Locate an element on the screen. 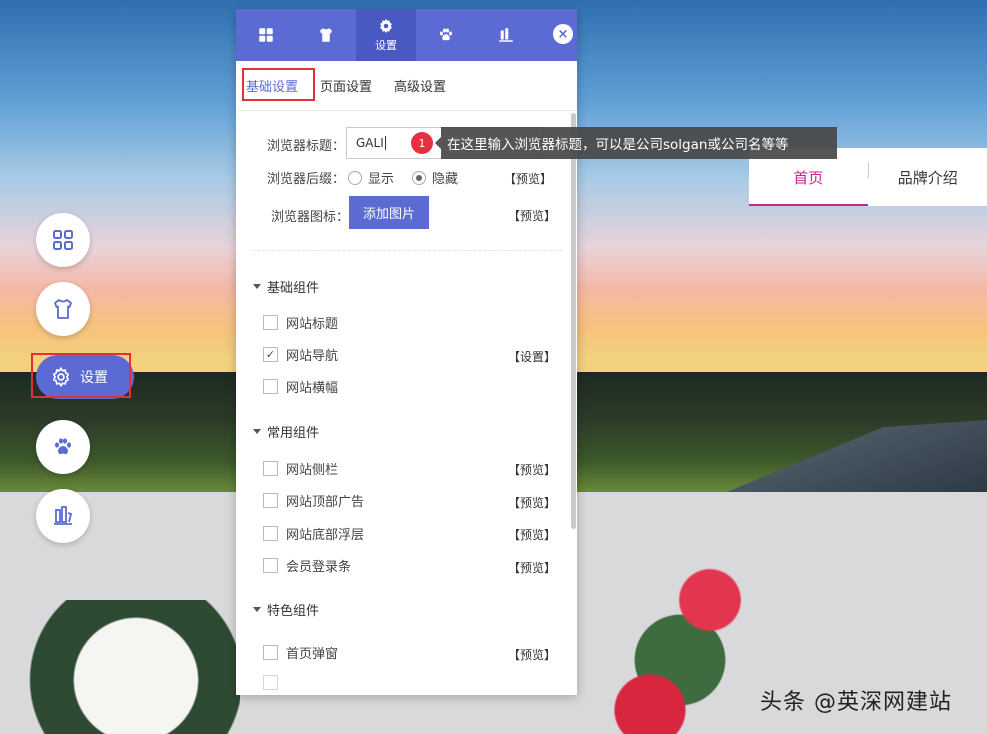 The image size is (987, 734). flowers-right is located at coordinates (670, 647).